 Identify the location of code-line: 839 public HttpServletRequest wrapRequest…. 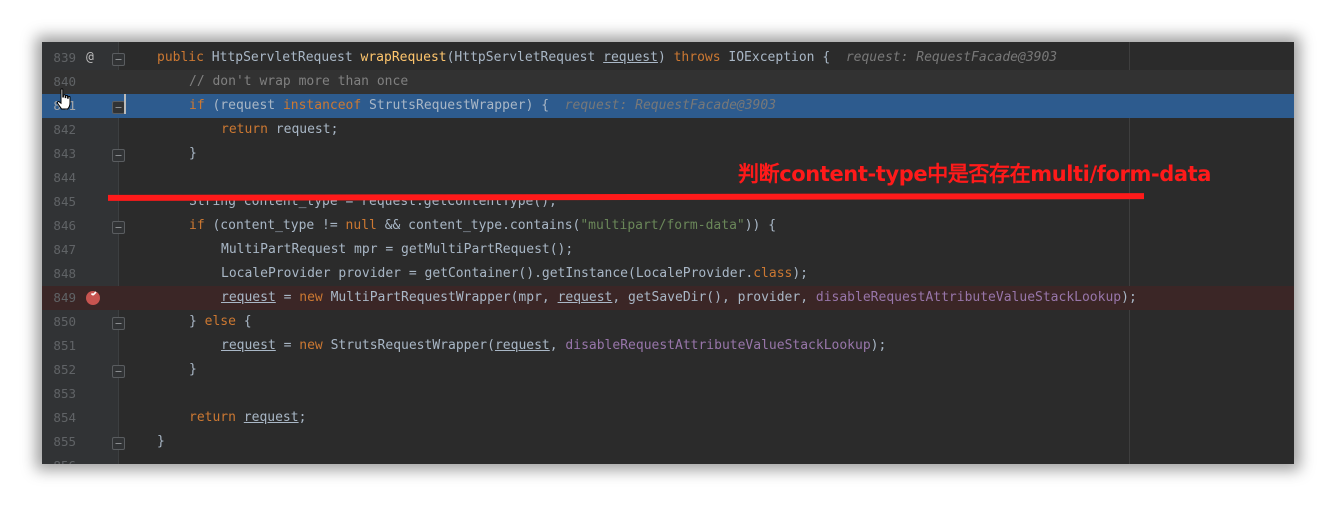
(668, 58).